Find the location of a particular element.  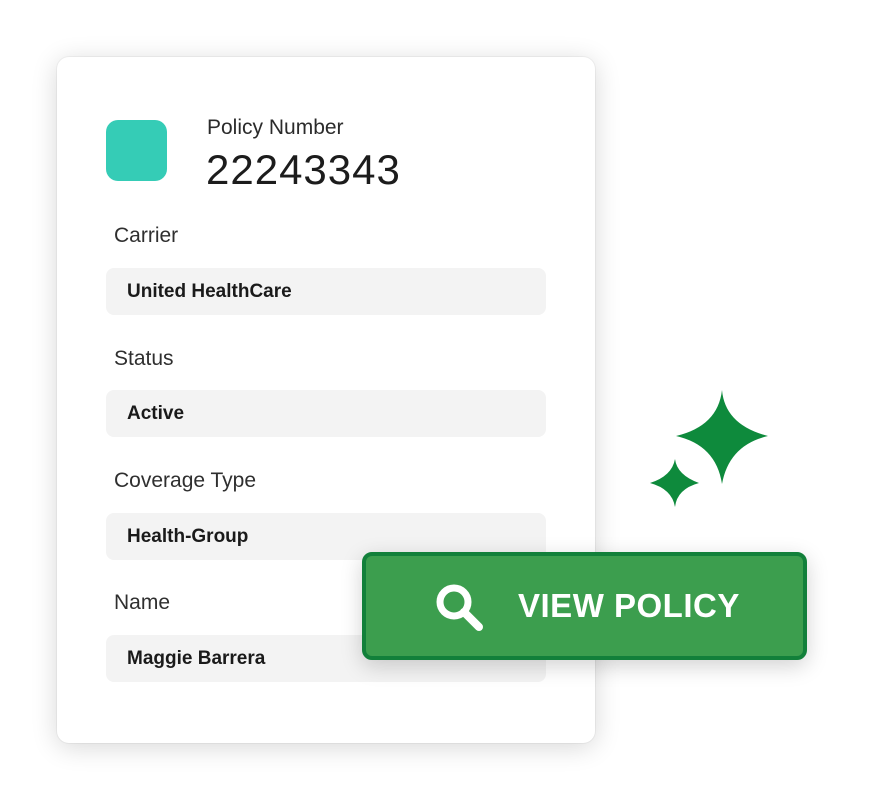

status-label: Status is located at coordinates (144, 358).